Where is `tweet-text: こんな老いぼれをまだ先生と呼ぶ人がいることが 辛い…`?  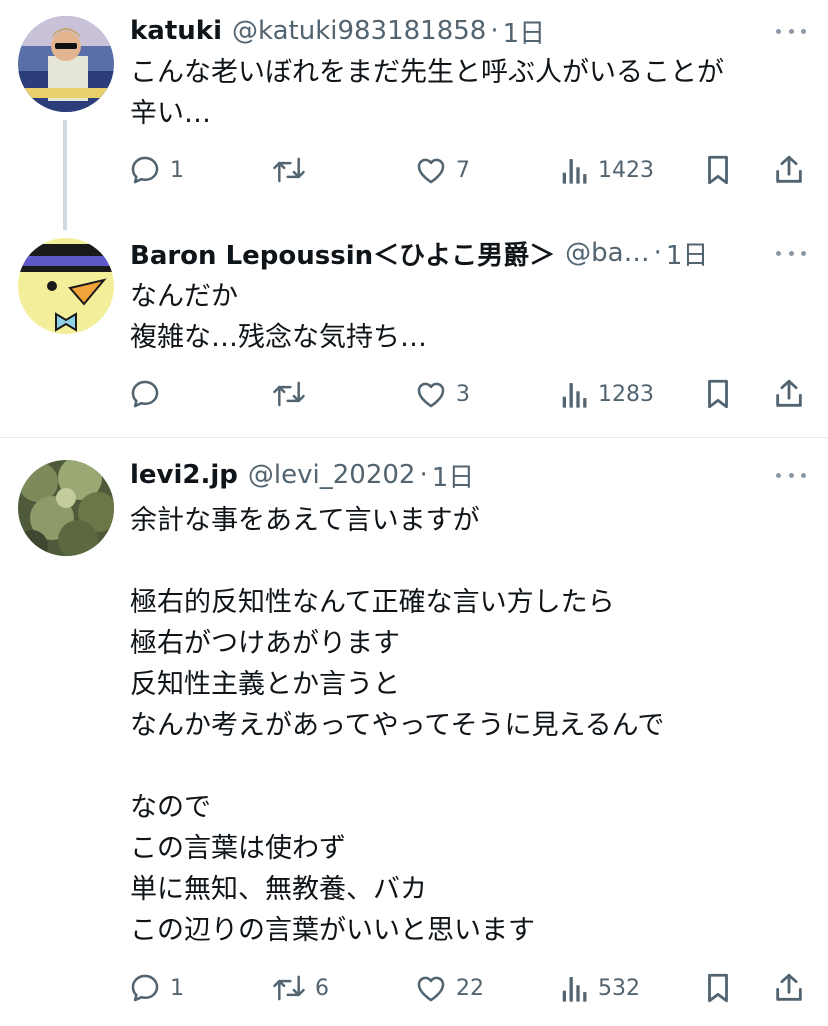
tweet-text: こんな老いぼれをまだ先生と呼ぶ人がいることが 辛い… is located at coordinates (427, 93).